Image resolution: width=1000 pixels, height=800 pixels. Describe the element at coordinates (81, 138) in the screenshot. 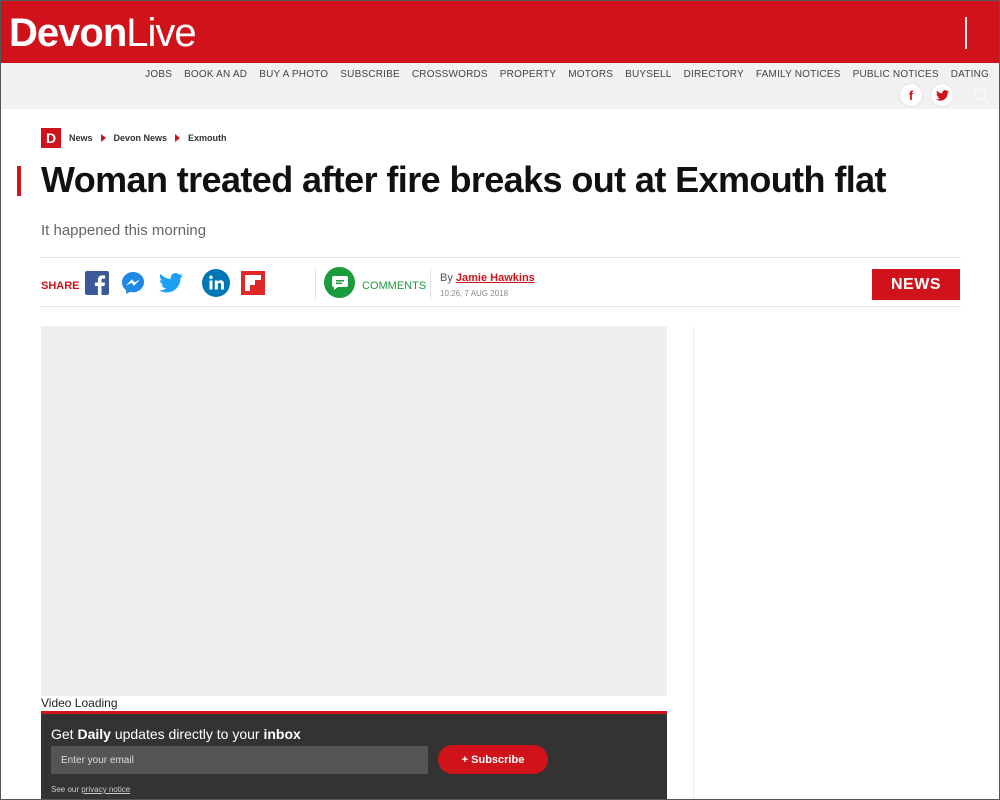

I see `breadcrumb-item-news: News` at that location.